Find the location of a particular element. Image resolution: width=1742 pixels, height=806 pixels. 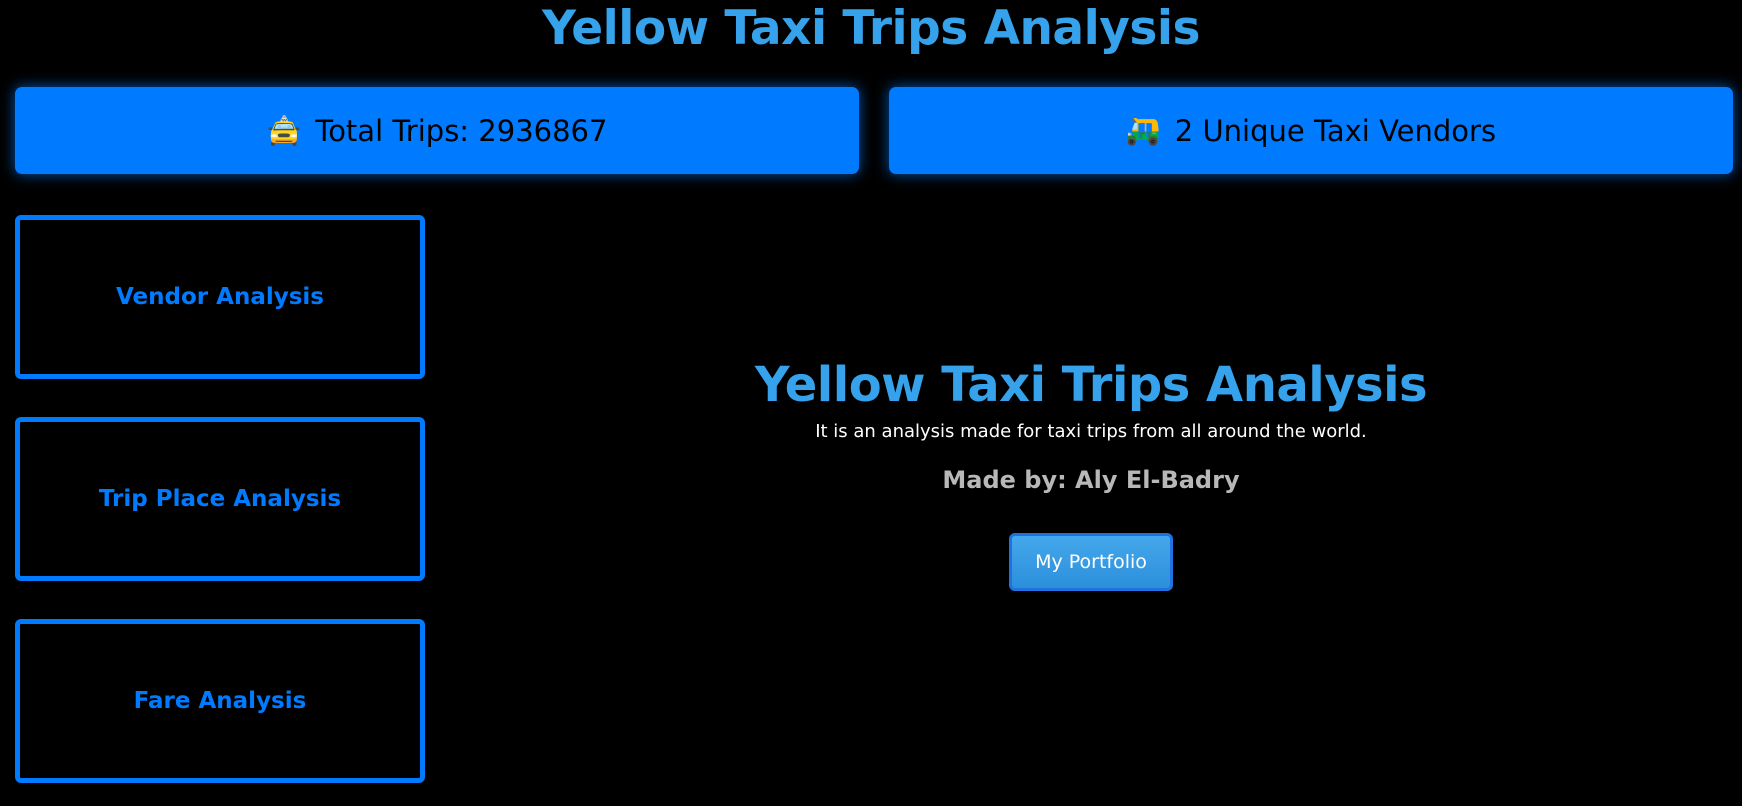

total-trips-card: 🚖 Total Trips: 2936867 is located at coordinates (437, 130).